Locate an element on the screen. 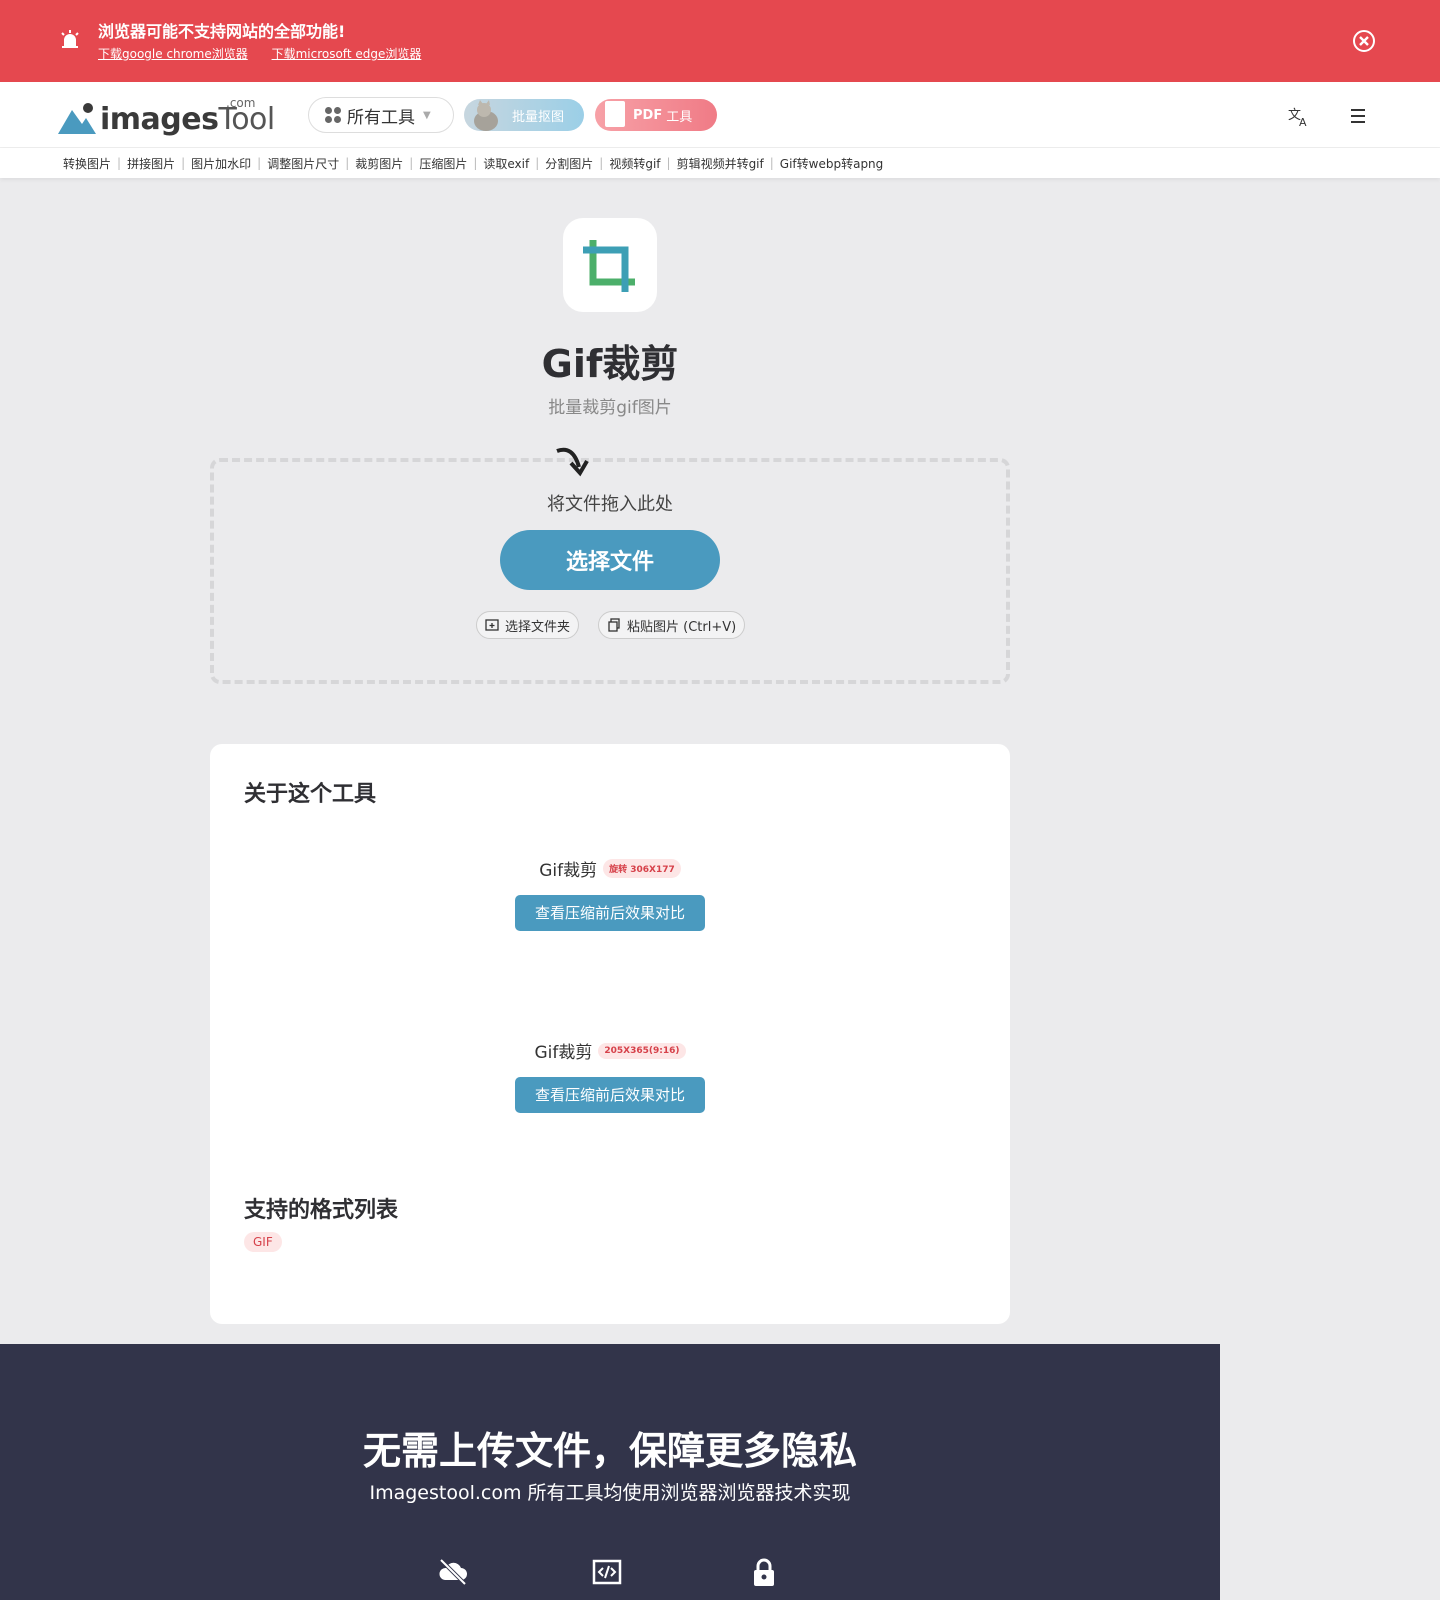  crop-icon is located at coordinates (609, 266).